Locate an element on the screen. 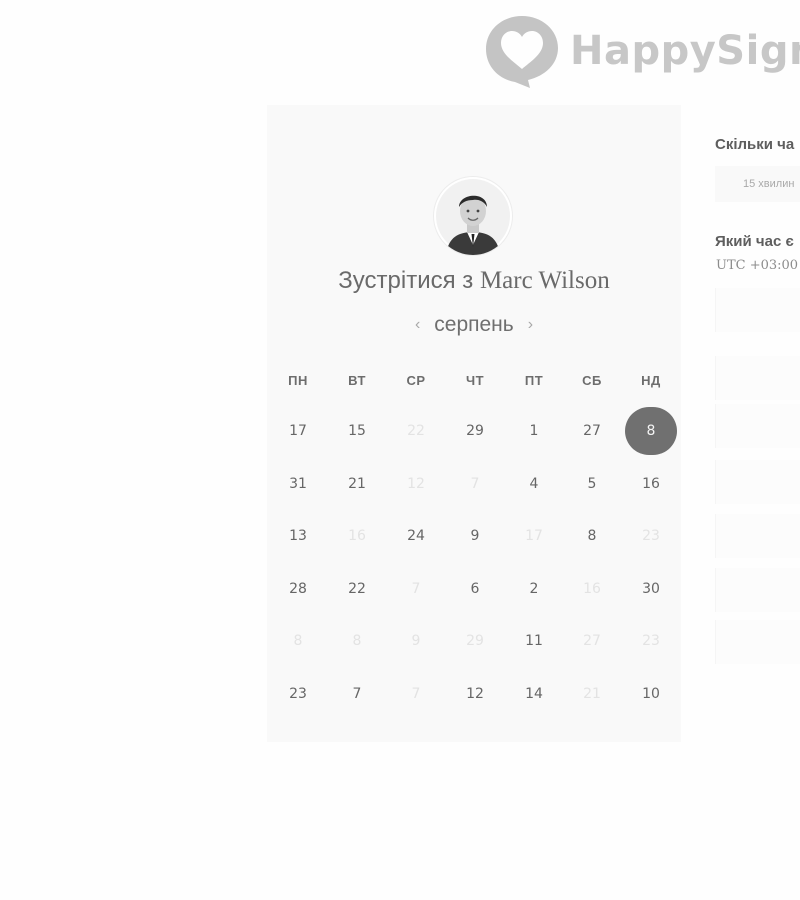 The height and width of the screenshot is (900, 800). weekday-label: СР is located at coordinates (416, 380).